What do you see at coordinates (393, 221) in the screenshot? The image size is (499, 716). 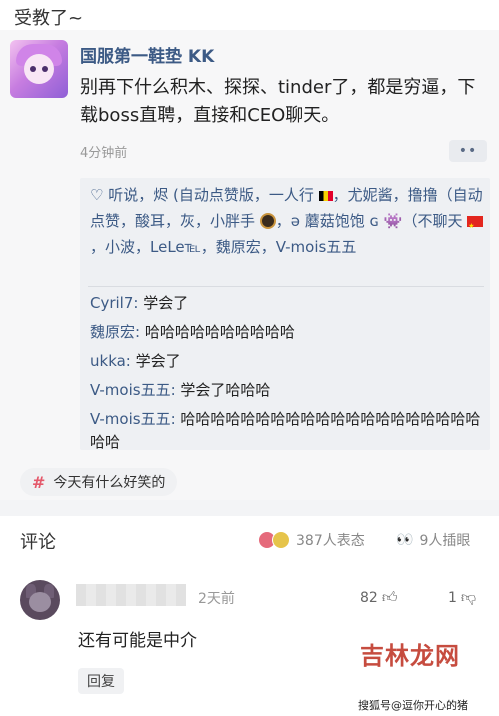 I see `alien-icon: 👾` at bounding box center [393, 221].